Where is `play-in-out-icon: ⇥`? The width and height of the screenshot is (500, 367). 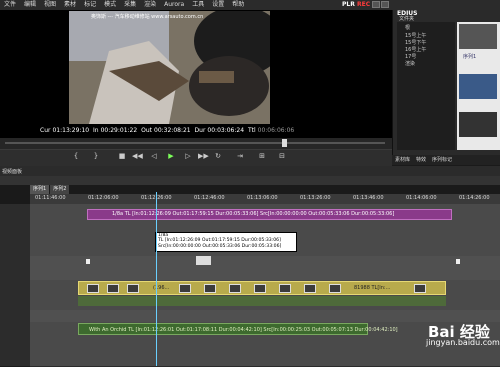
play-in-out-icon: ⇥ is located at coordinates (240, 156).